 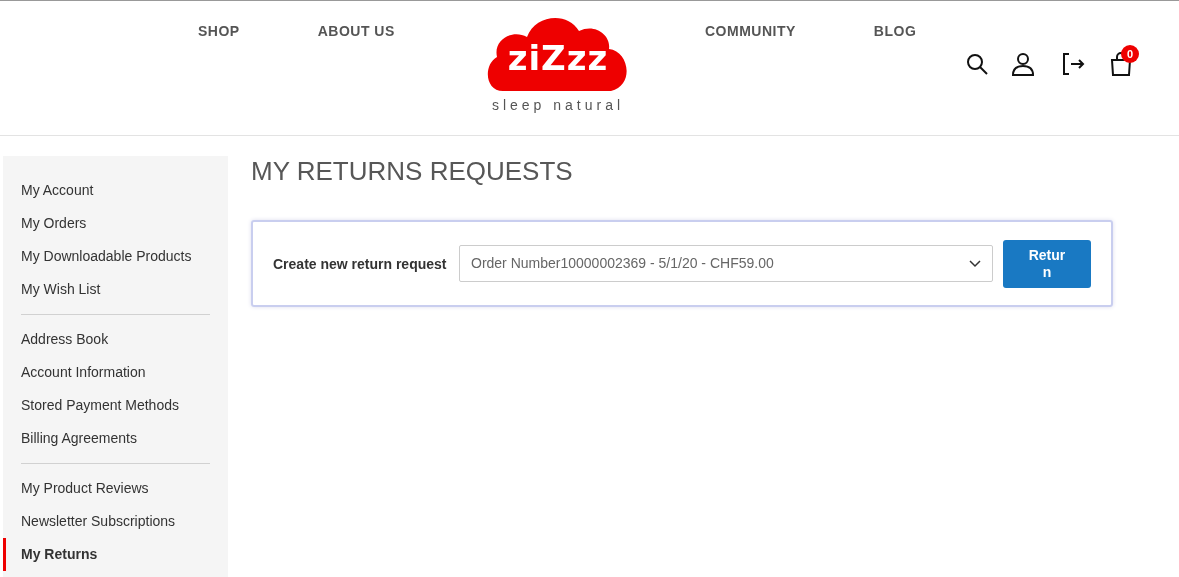 What do you see at coordinates (558, 58) in the screenshot?
I see `logo-text: ziZzz` at bounding box center [558, 58].